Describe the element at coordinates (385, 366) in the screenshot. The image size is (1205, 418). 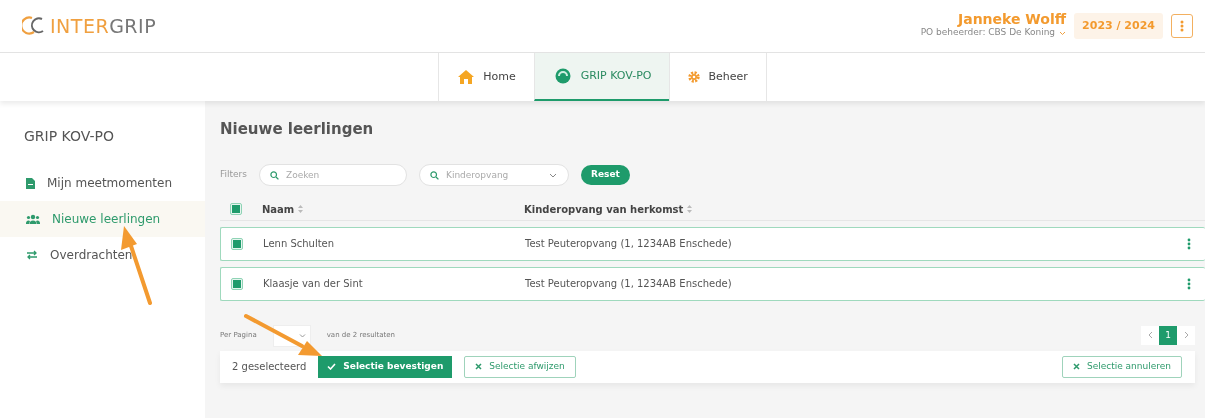
I see `confirm-selection-button: Selectie bevestigen` at that location.